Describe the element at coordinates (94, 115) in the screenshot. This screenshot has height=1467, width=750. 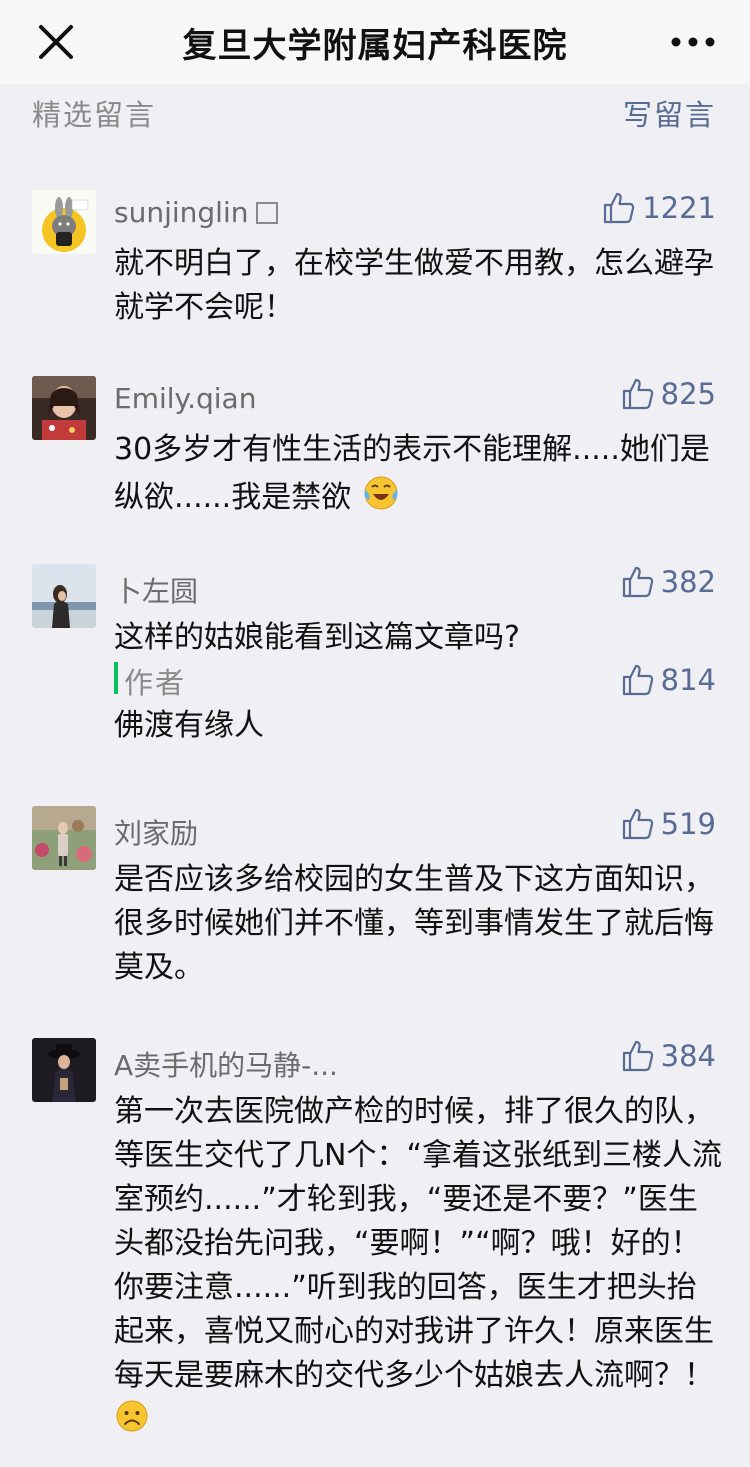
I see `selected-comments-label: 精选留言` at that location.